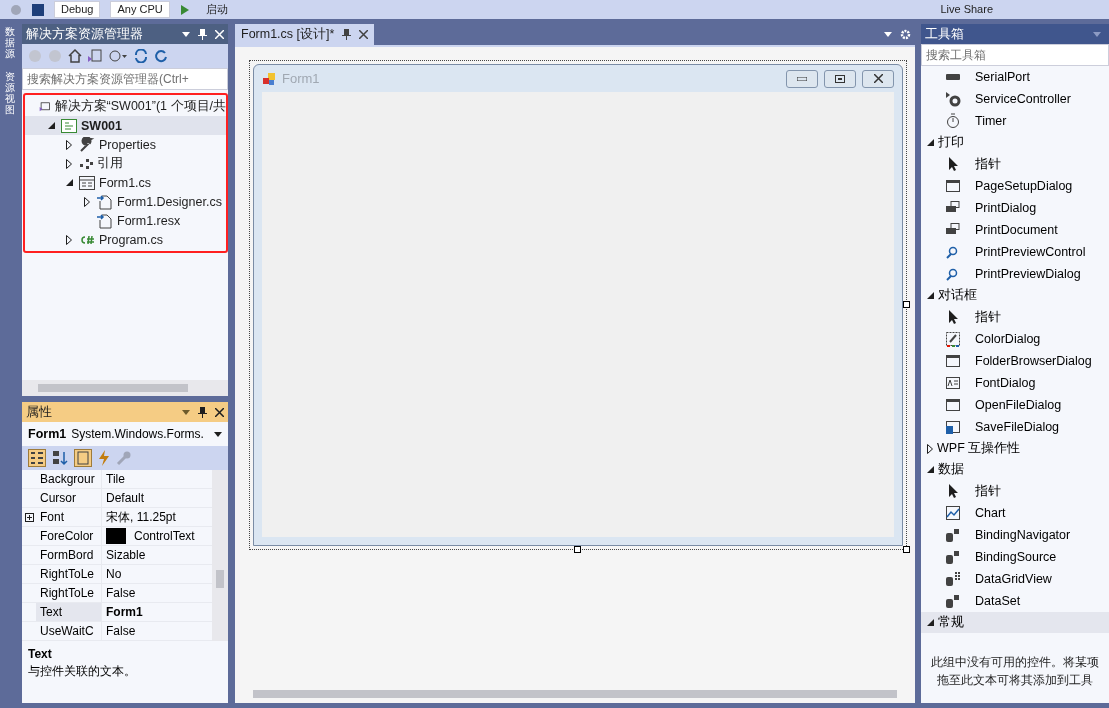  Describe the element at coordinates (953, 121) in the screenshot. I see `stopwatch-icon` at that location.